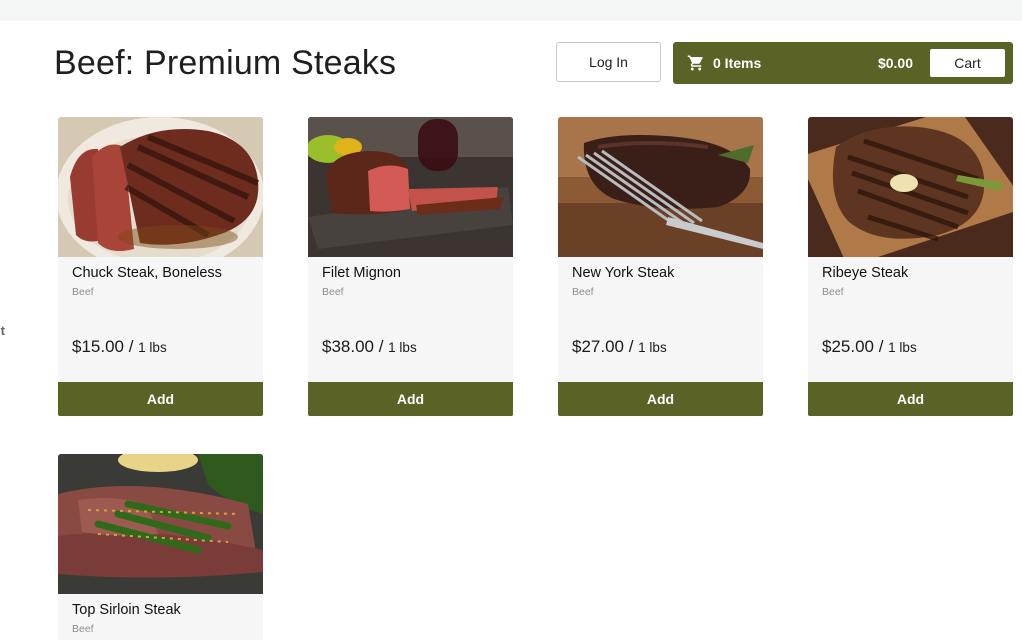 This screenshot has height=640, width=1022. What do you see at coordinates (855, 346) in the screenshot?
I see `price-amount: $25.00 /` at bounding box center [855, 346].